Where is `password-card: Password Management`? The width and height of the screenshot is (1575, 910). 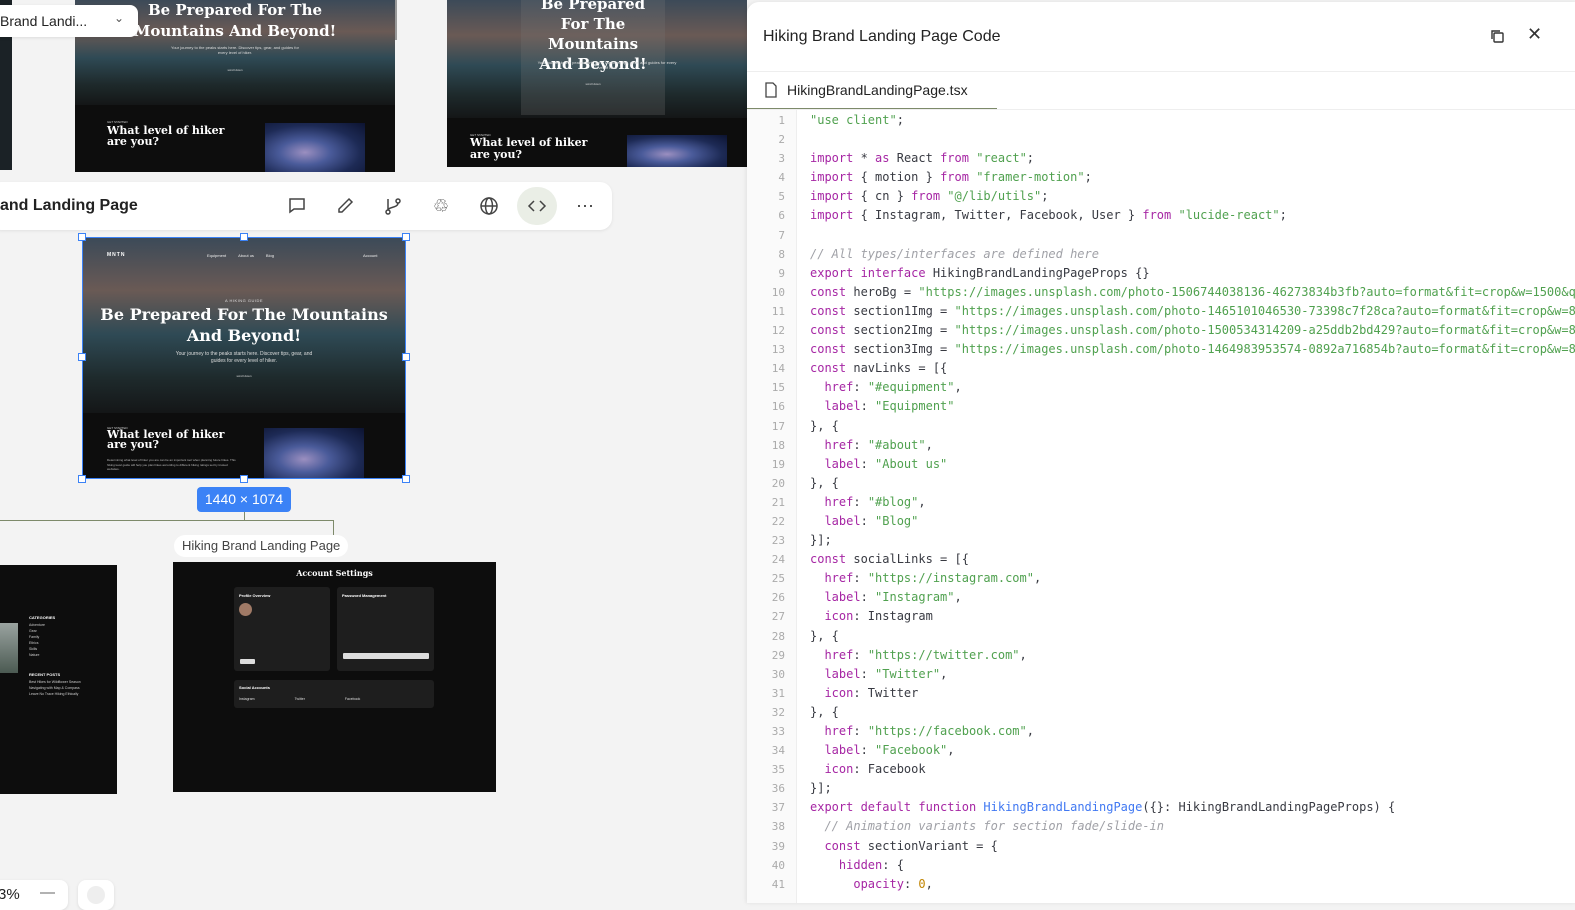 password-card: Password Management is located at coordinates (385, 629).